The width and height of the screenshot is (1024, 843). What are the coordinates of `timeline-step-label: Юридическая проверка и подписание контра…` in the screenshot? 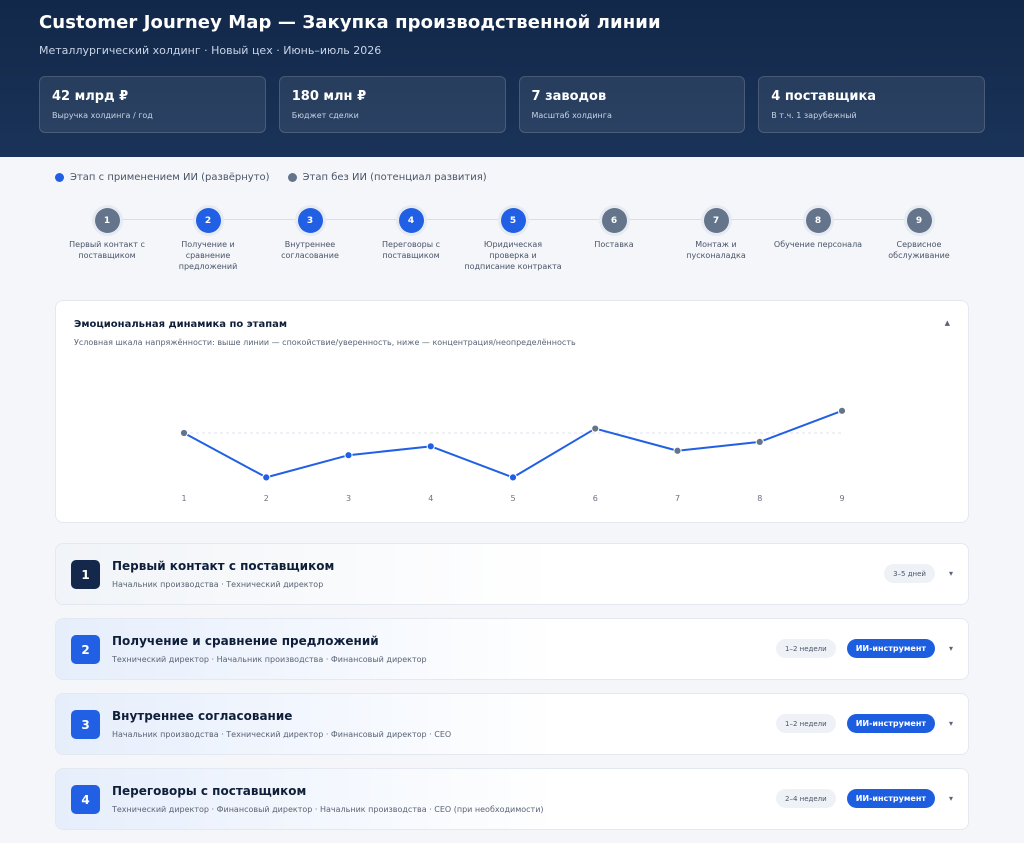 It's located at (513, 255).